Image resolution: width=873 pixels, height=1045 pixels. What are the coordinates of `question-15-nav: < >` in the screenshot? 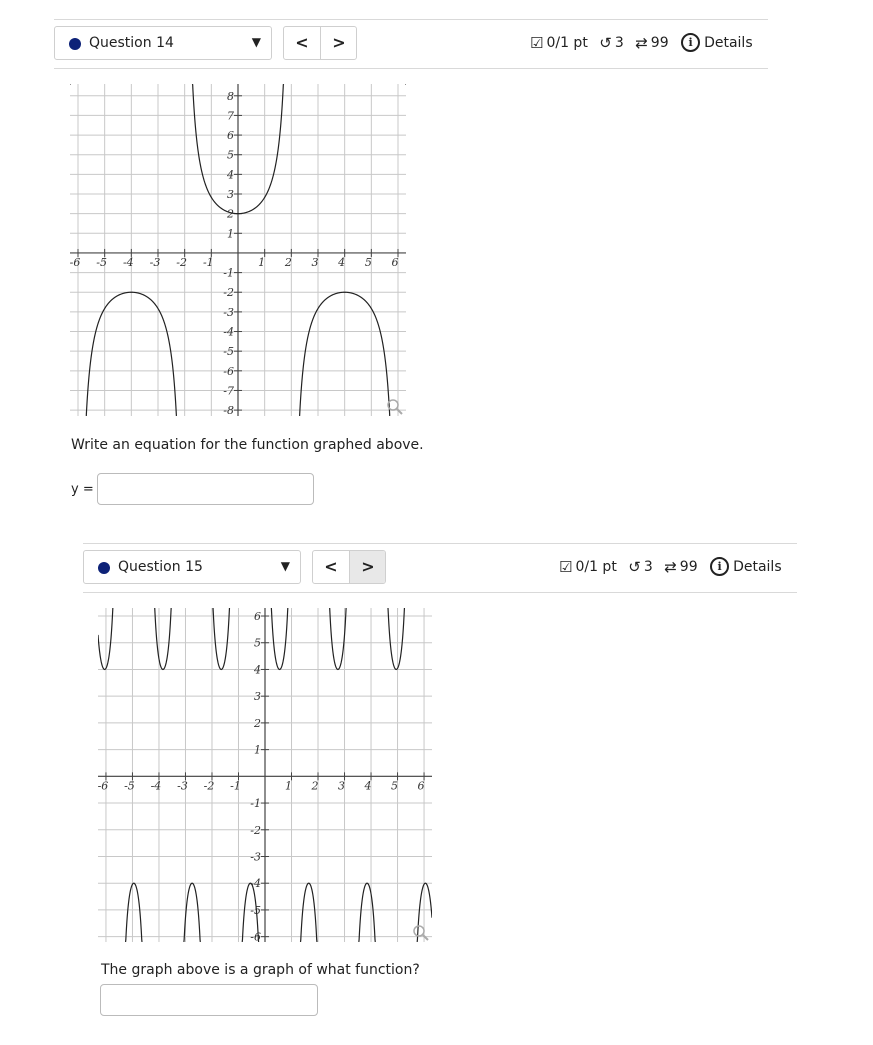 It's located at (349, 567).